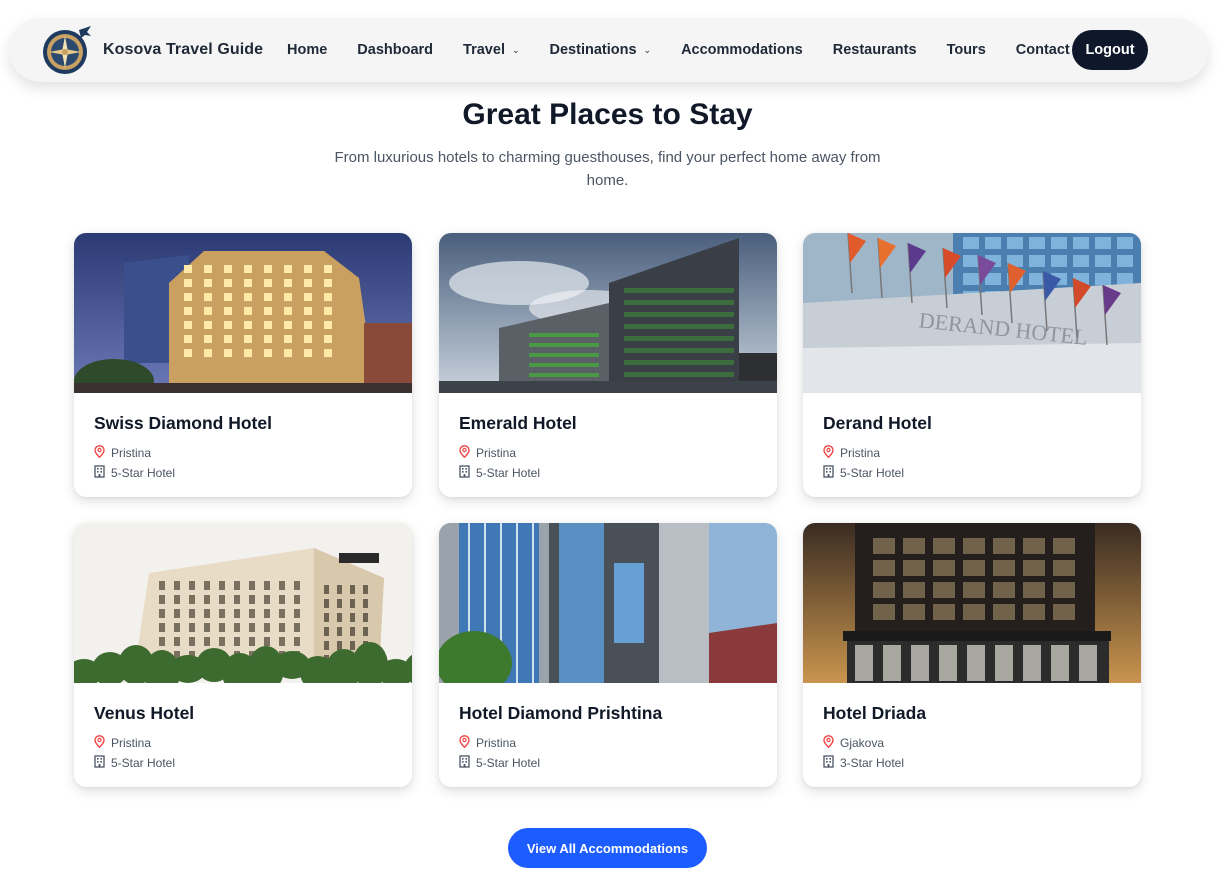 Image resolution: width=1222 pixels, height=875 pixels. I want to click on nav-link-restaurants: Restaurants, so click(875, 50).